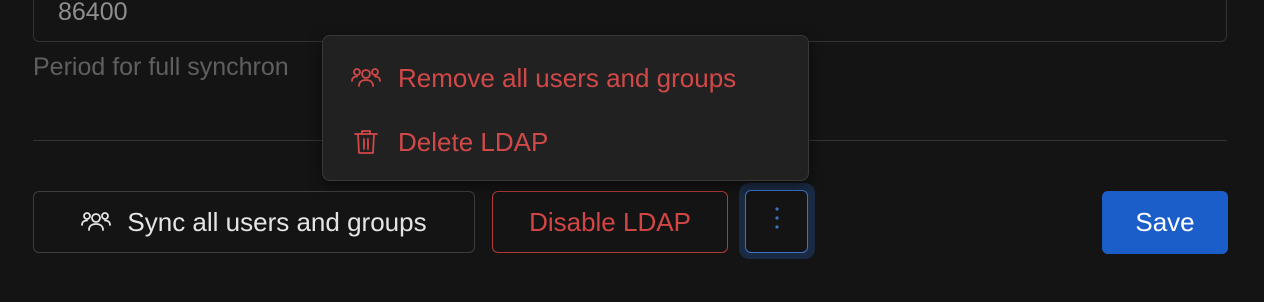 The width and height of the screenshot is (1264, 302). I want to click on sync-period-value: 86400, so click(93, 12).